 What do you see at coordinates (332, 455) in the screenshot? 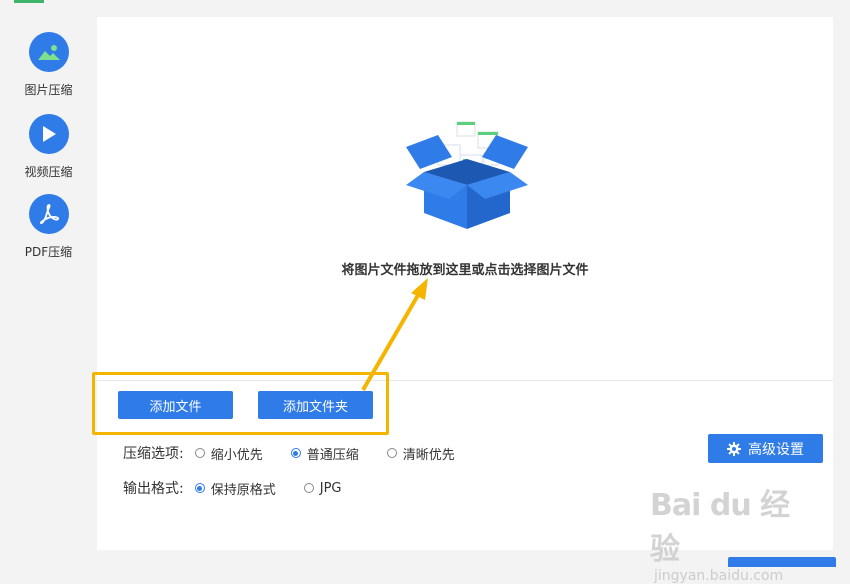
I see `radio-label: 普通压缩` at bounding box center [332, 455].